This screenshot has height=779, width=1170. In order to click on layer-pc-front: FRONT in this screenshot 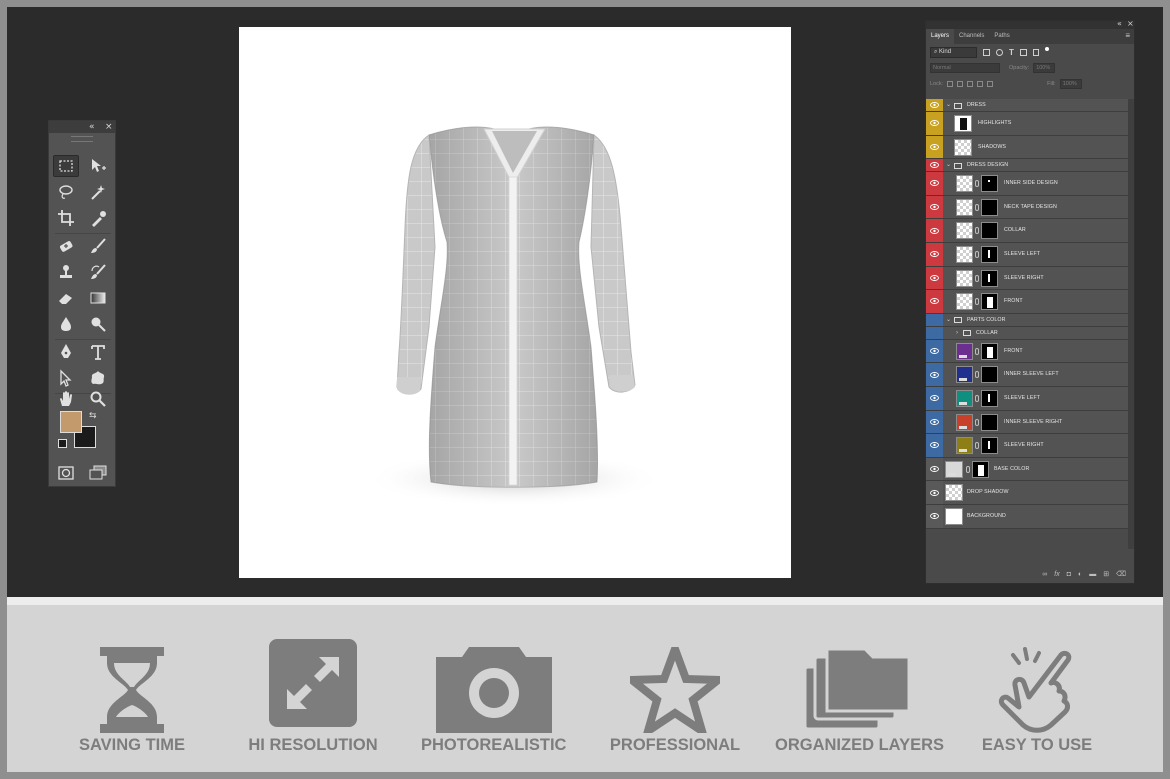, I will do `click(1027, 351)`.